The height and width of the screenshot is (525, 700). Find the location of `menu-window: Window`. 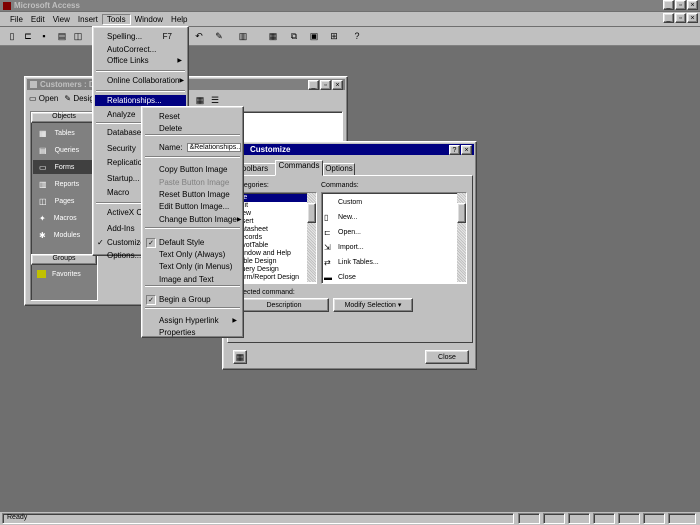

menu-window: Window is located at coordinates (149, 19).